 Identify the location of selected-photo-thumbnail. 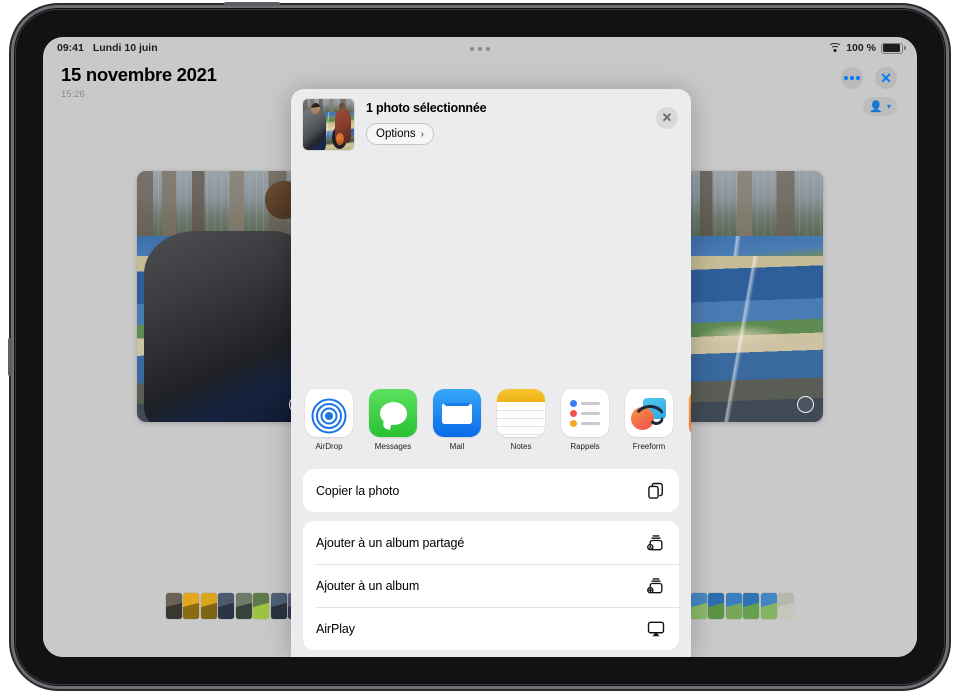
(328, 124).